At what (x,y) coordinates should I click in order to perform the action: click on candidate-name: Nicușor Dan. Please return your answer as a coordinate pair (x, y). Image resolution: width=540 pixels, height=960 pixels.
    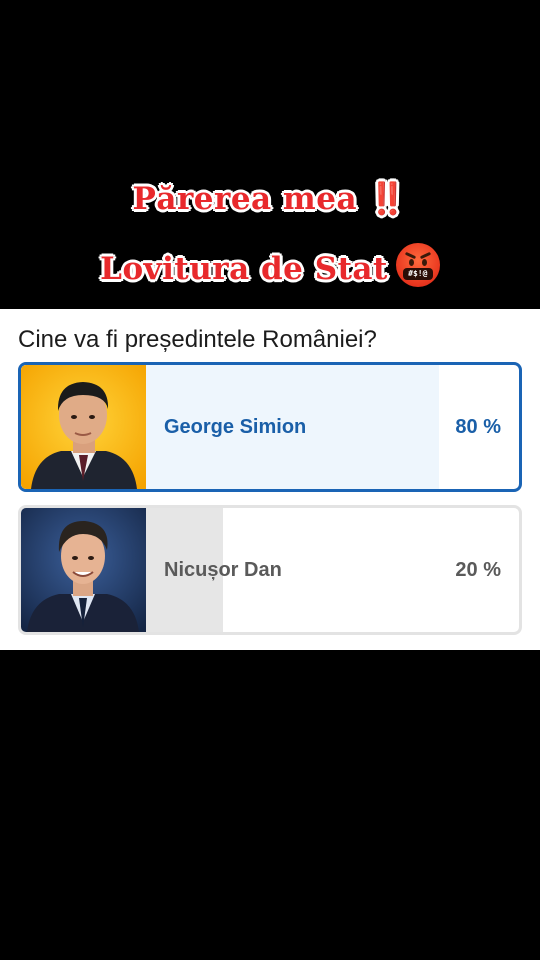
    Looking at the image, I should click on (223, 569).